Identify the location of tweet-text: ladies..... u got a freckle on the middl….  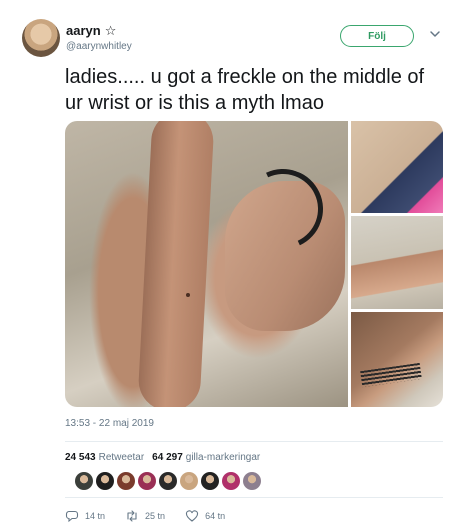
(245, 90).